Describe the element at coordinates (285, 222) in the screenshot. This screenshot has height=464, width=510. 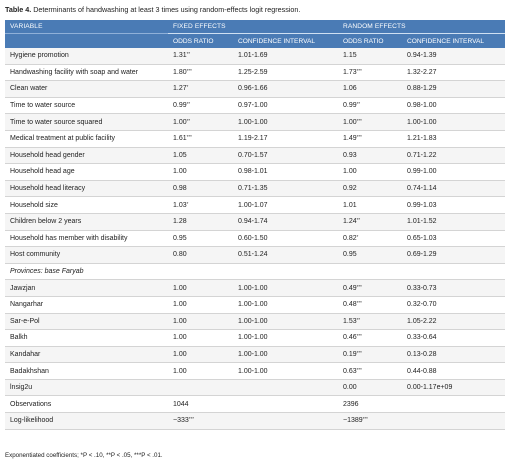
I see `cell-fe-confidence-interval: 0.94-1.74` at that location.